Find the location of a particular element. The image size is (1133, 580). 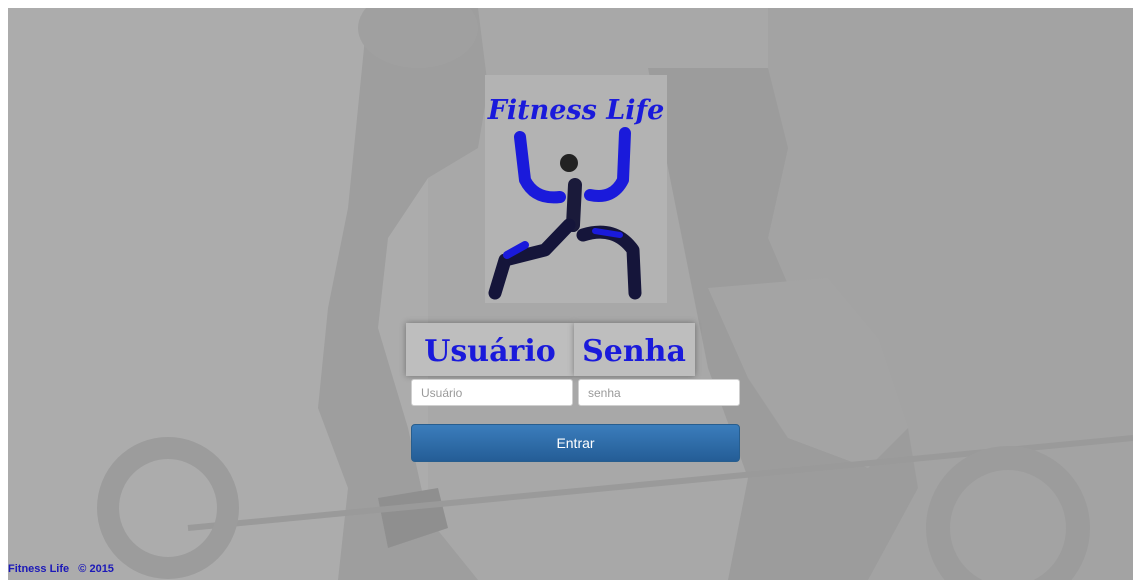

user-label-box: Usuário is located at coordinates (490, 349).